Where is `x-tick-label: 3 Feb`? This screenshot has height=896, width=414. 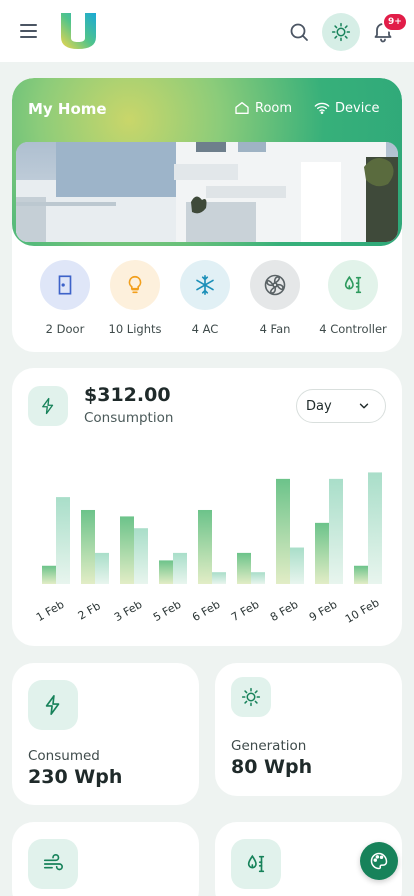 x-tick-label: 3 Feb is located at coordinates (128, 611).